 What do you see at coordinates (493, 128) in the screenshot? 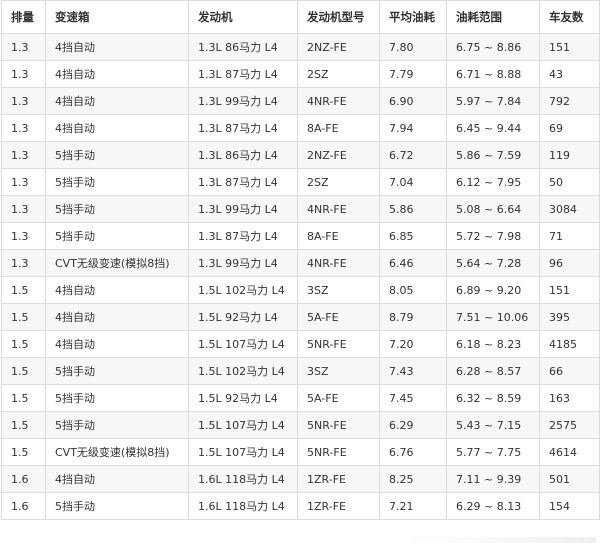
I see `cell-consumption-range: 6.45 ~ 9.44` at bounding box center [493, 128].